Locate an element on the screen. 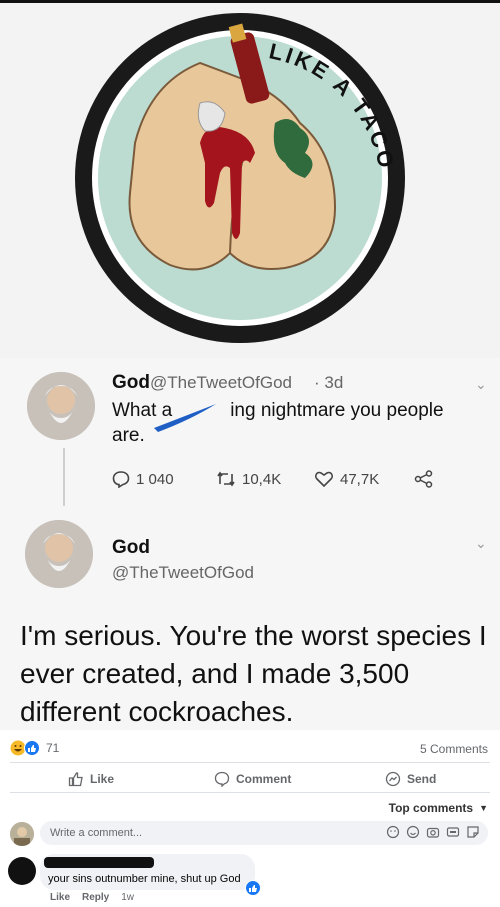 This screenshot has width=500, height=907. retweet-count: 10,4K is located at coordinates (262, 479).